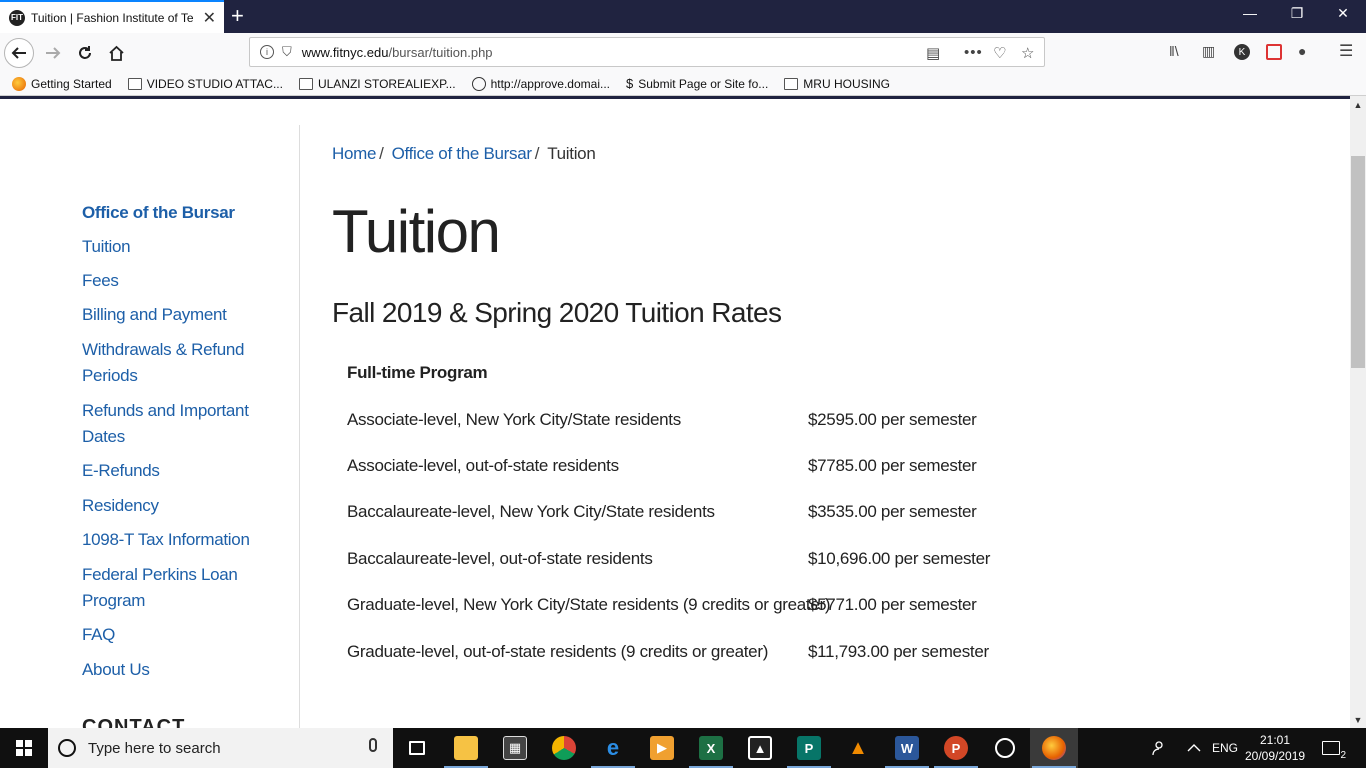 The height and width of the screenshot is (768, 1366). What do you see at coordinates (19, 83) in the screenshot?
I see `firefox-icon` at bounding box center [19, 83].